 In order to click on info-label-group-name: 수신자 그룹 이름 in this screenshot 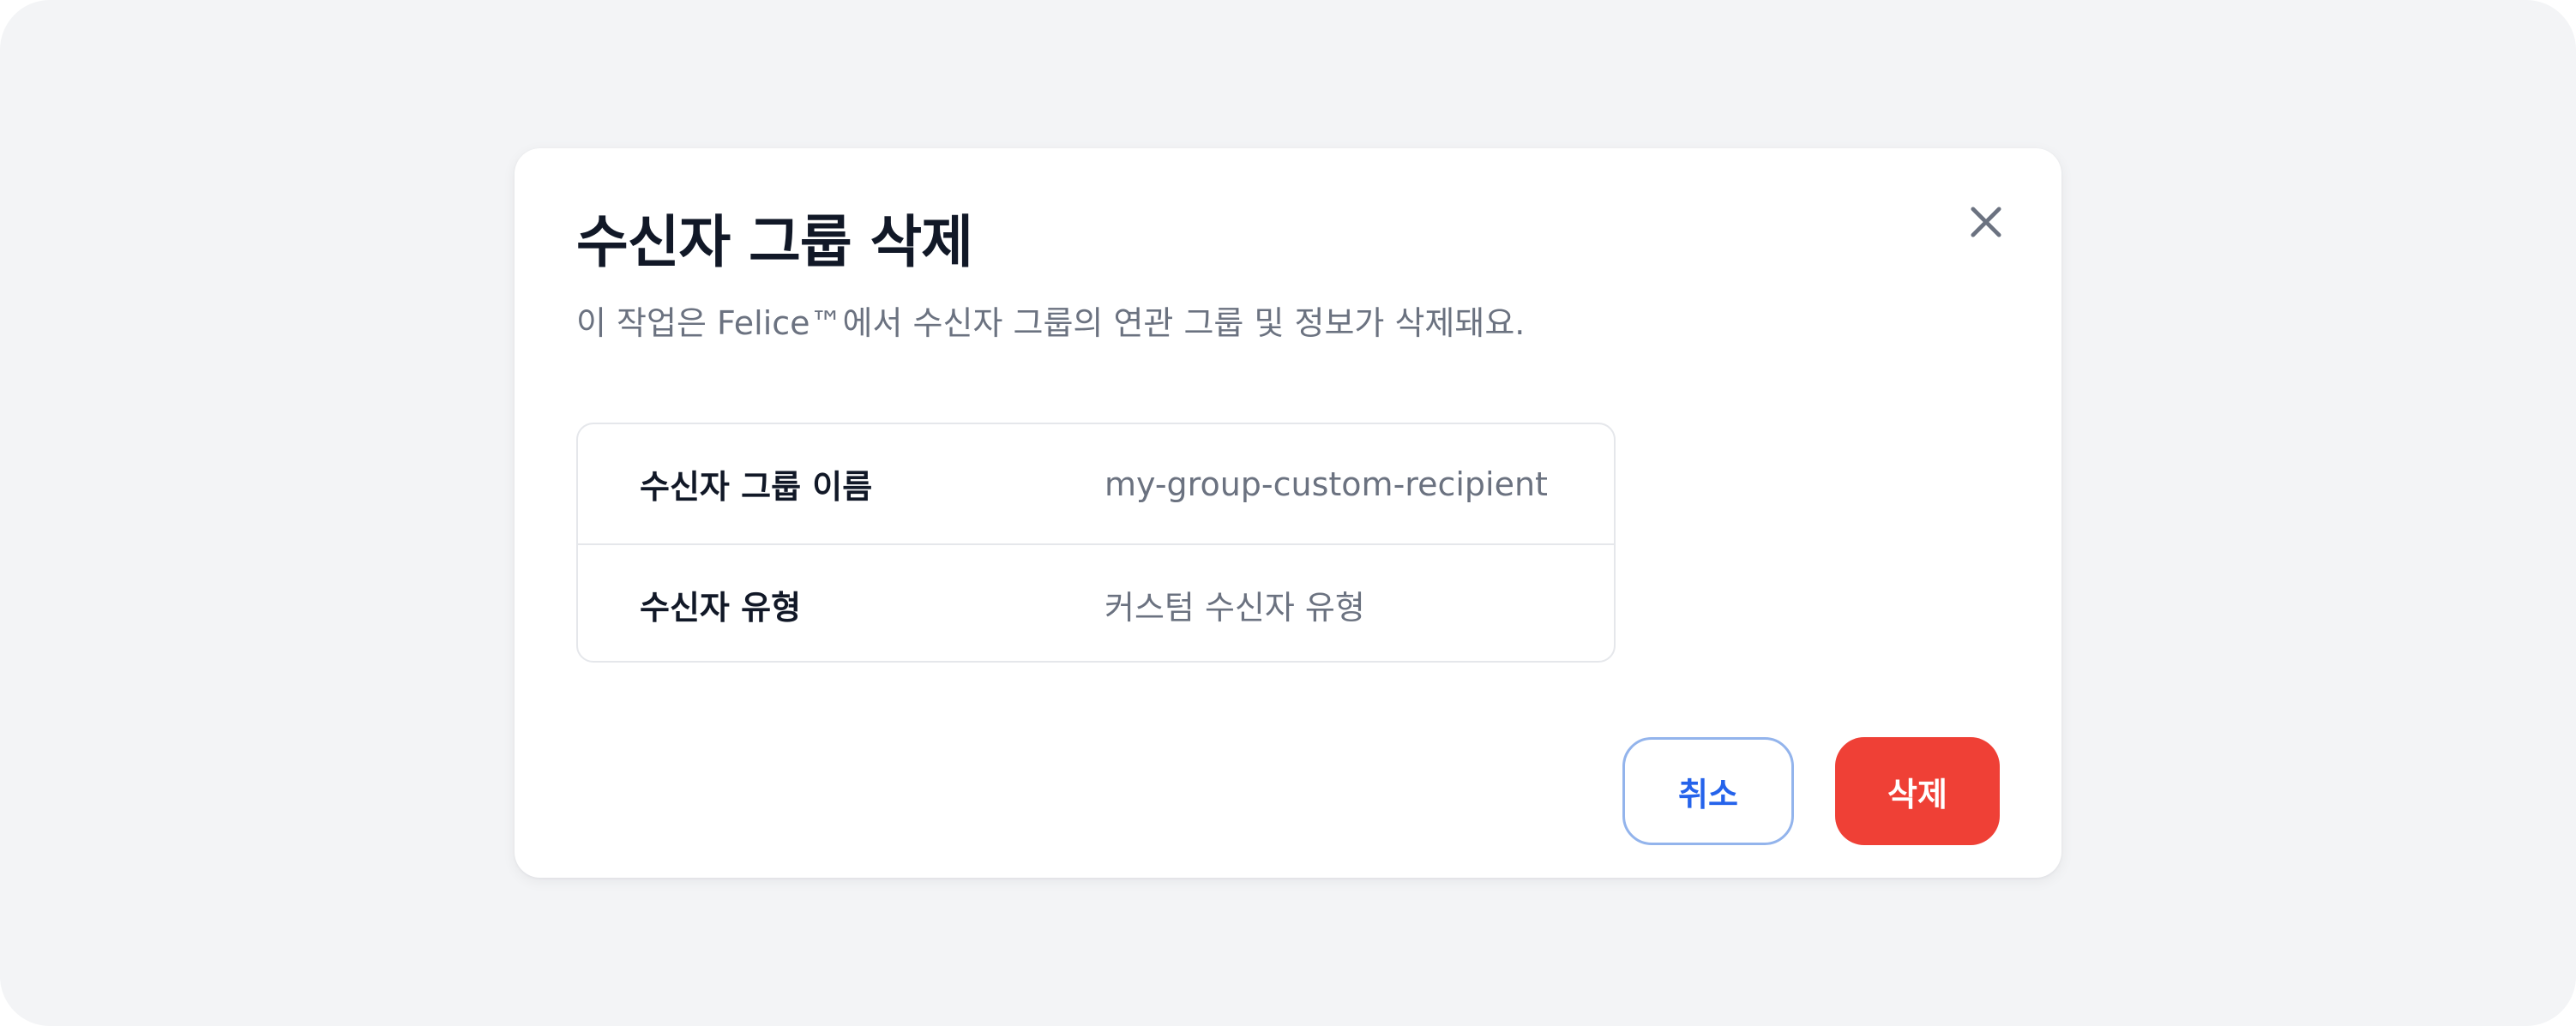, I will do `click(756, 487)`.